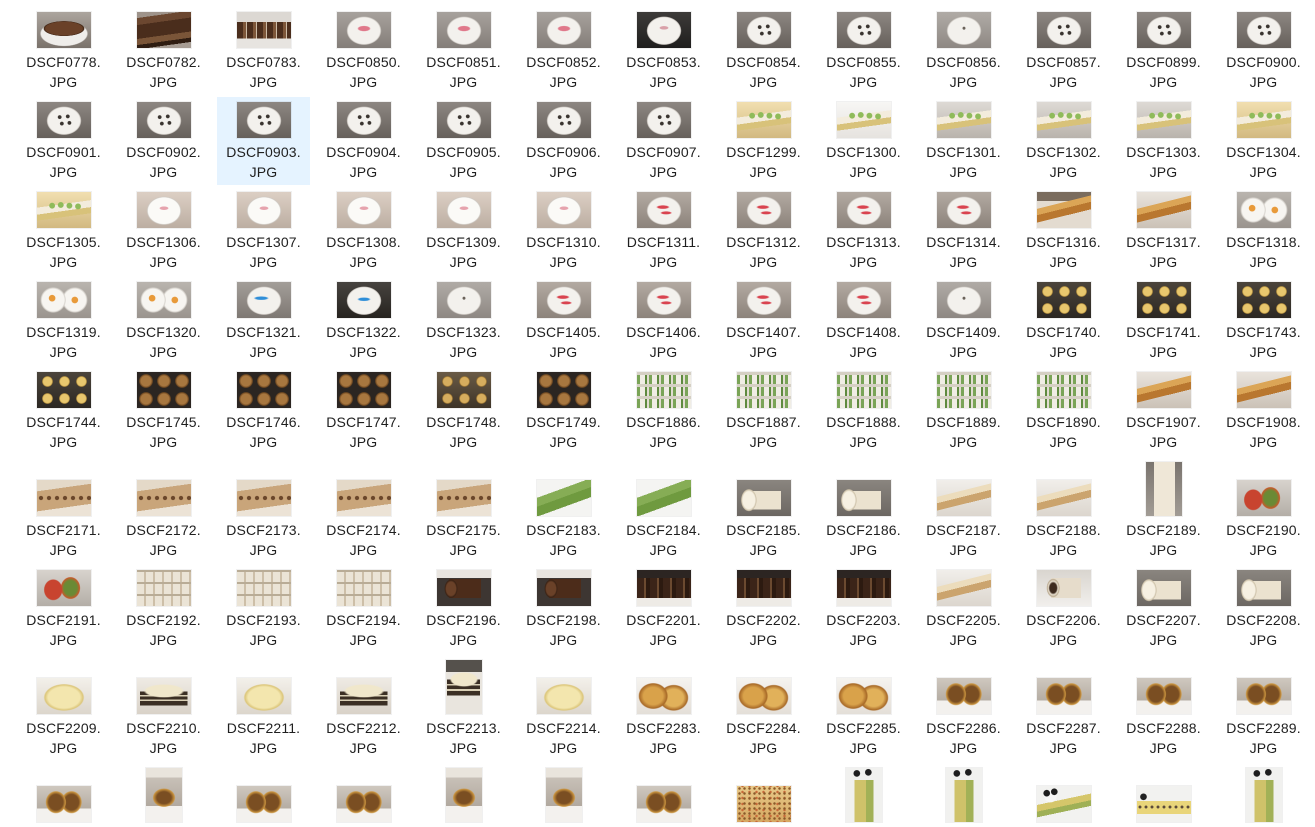 The width and height of the screenshot is (1315, 827). What do you see at coordinates (863, 51) in the screenshot?
I see `file-item: DSCF0855.JPG` at bounding box center [863, 51].